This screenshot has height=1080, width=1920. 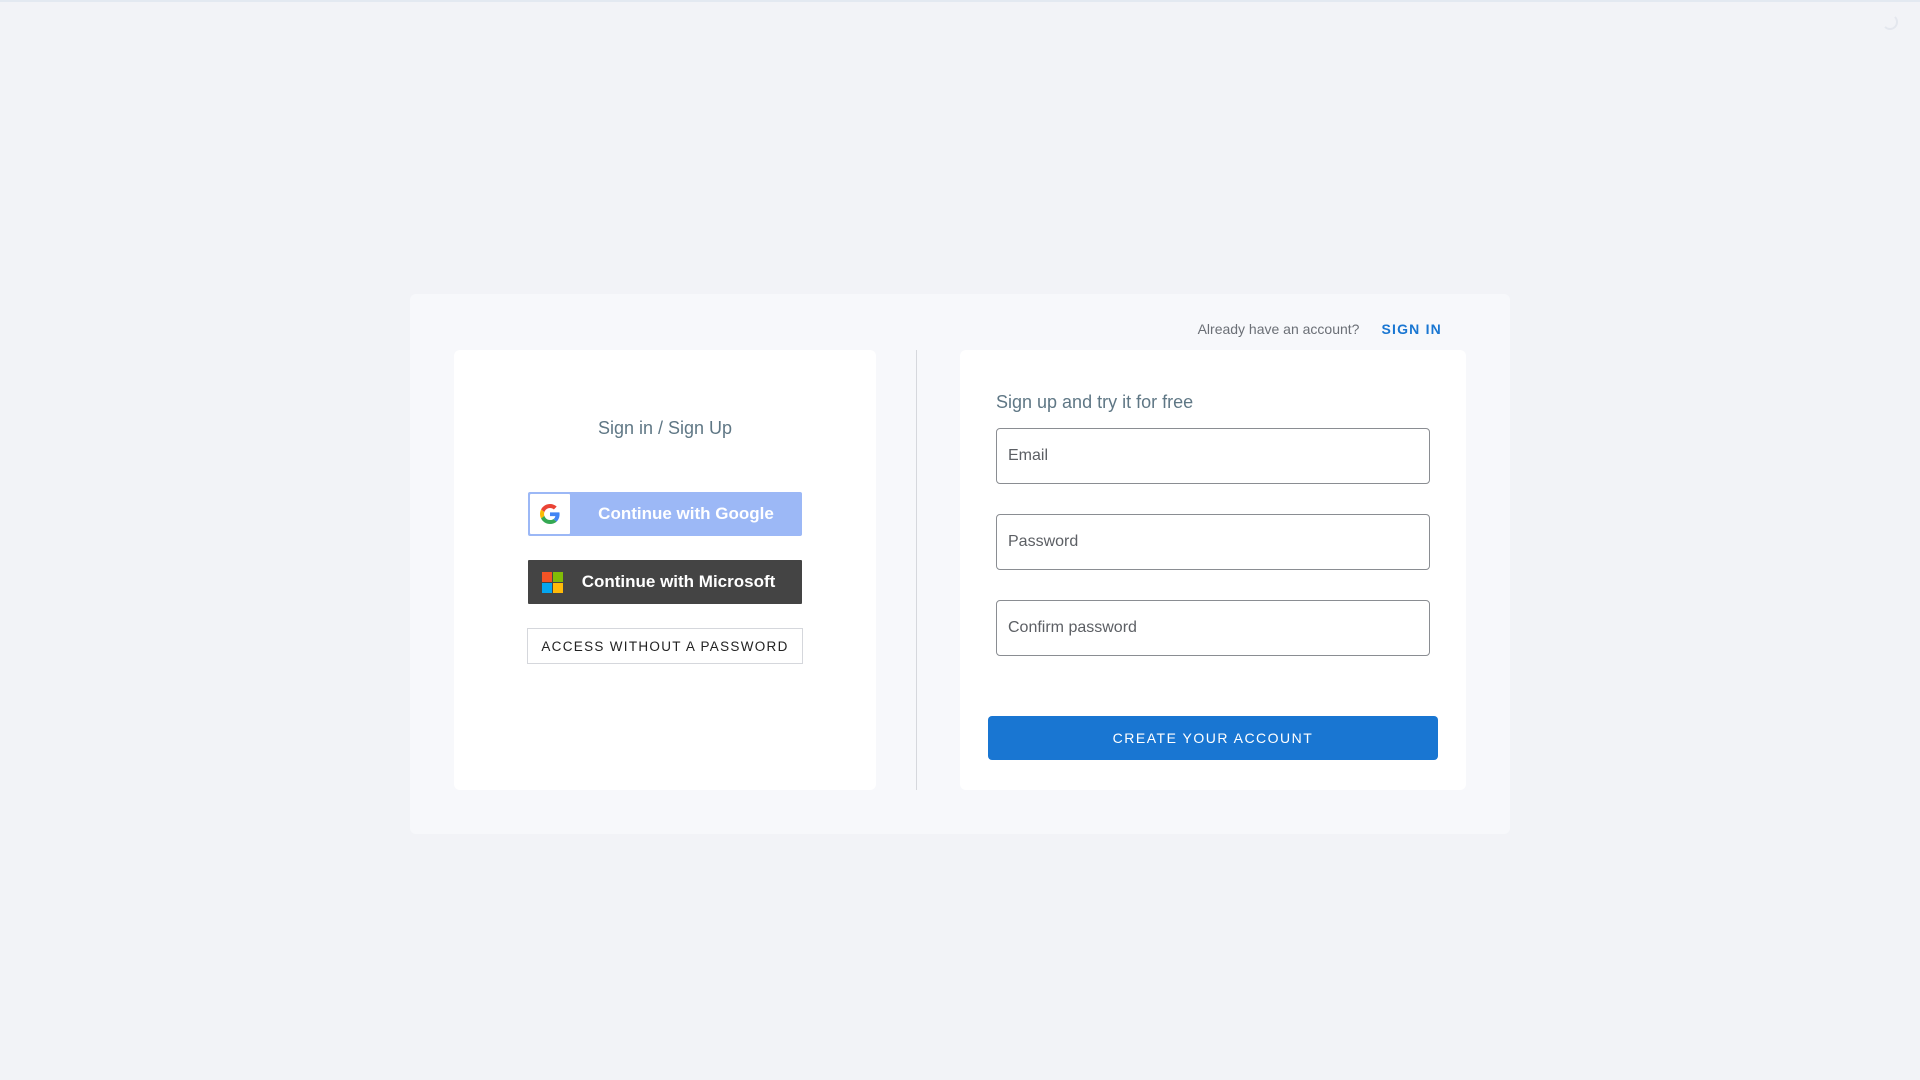 I want to click on already-have-account-text: Already have an account?, so click(x=1278, y=329).